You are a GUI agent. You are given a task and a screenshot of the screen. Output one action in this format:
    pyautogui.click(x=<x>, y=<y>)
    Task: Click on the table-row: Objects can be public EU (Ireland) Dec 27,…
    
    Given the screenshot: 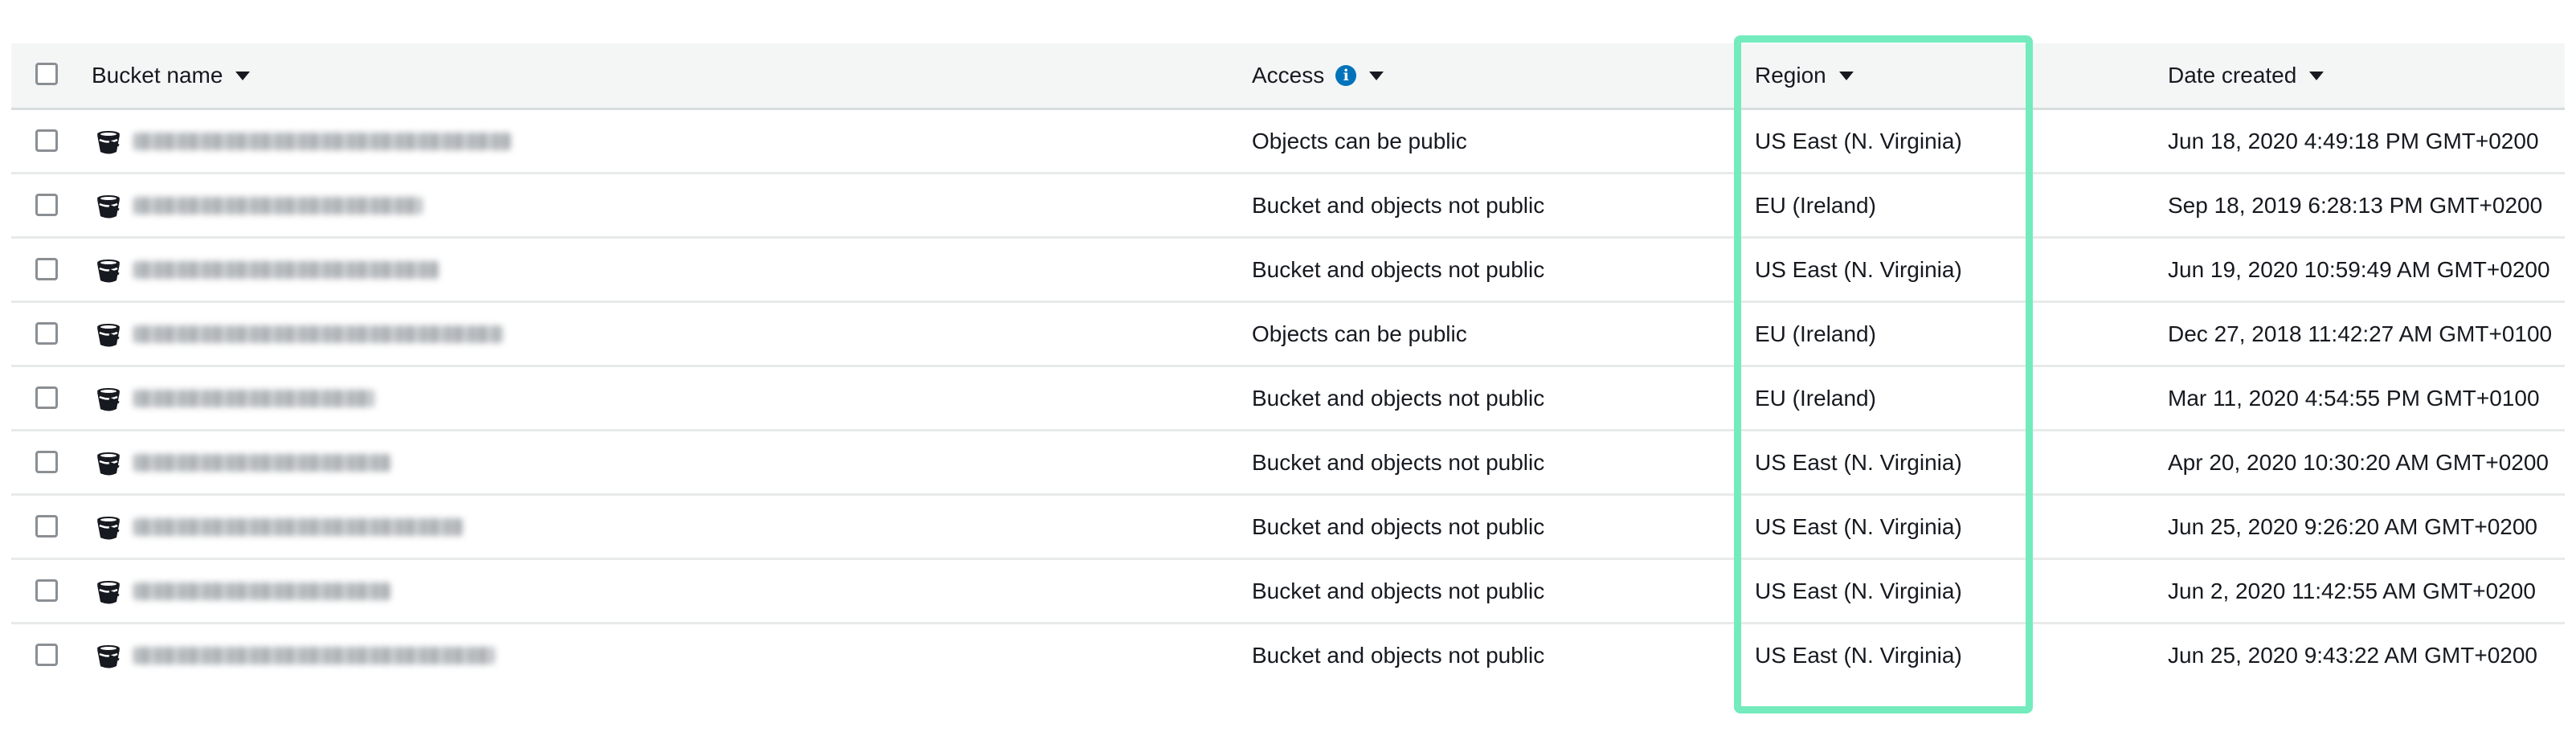 What is the action you would take?
    pyautogui.click(x=1288, y=335)
    